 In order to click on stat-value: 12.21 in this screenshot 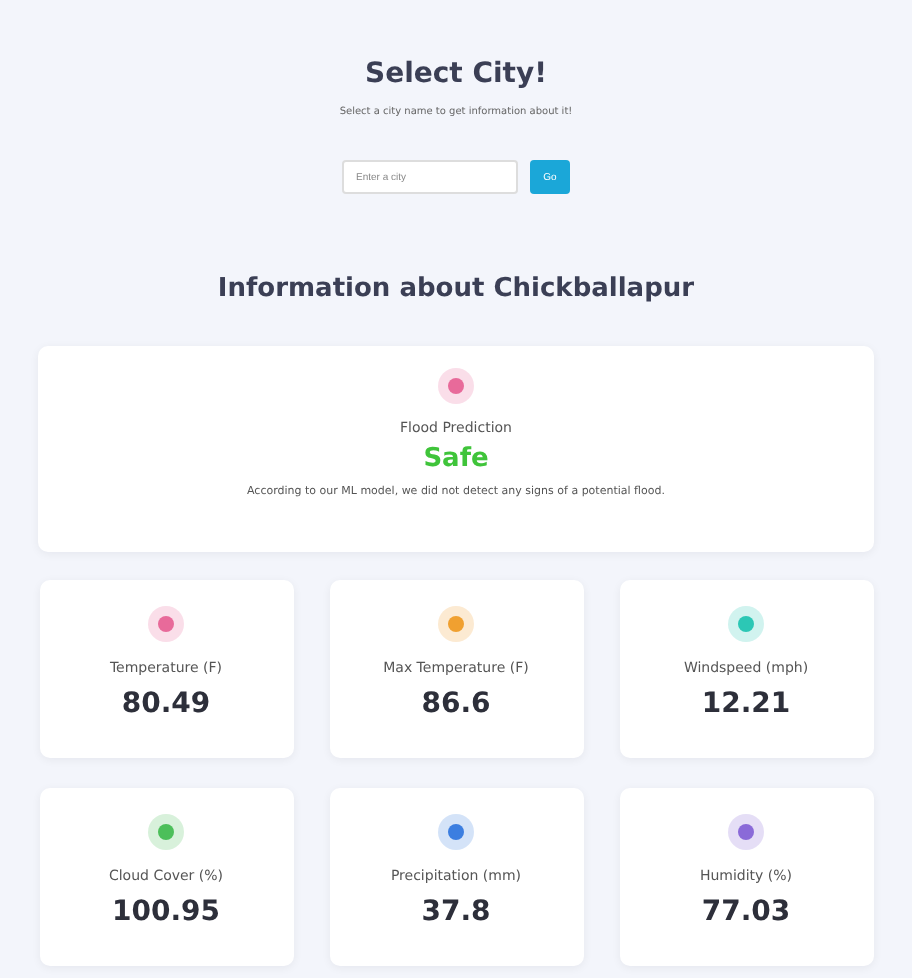, I will do `click(746, 704)`.